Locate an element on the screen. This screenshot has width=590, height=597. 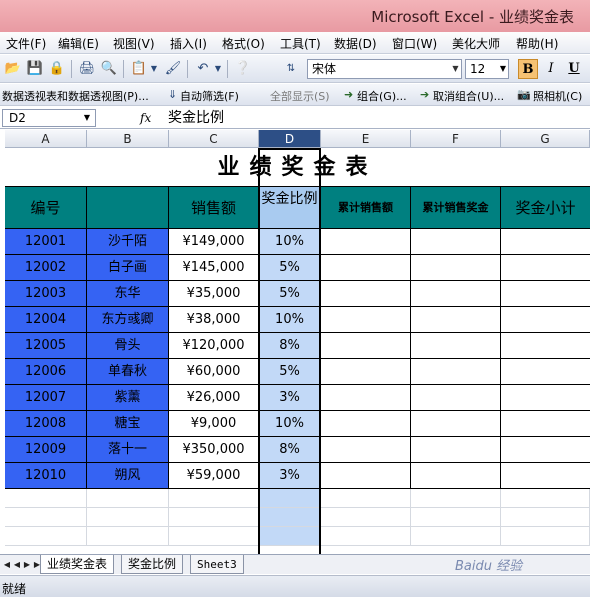
insert-function-icon: fx is located at coordinates (145, 118).